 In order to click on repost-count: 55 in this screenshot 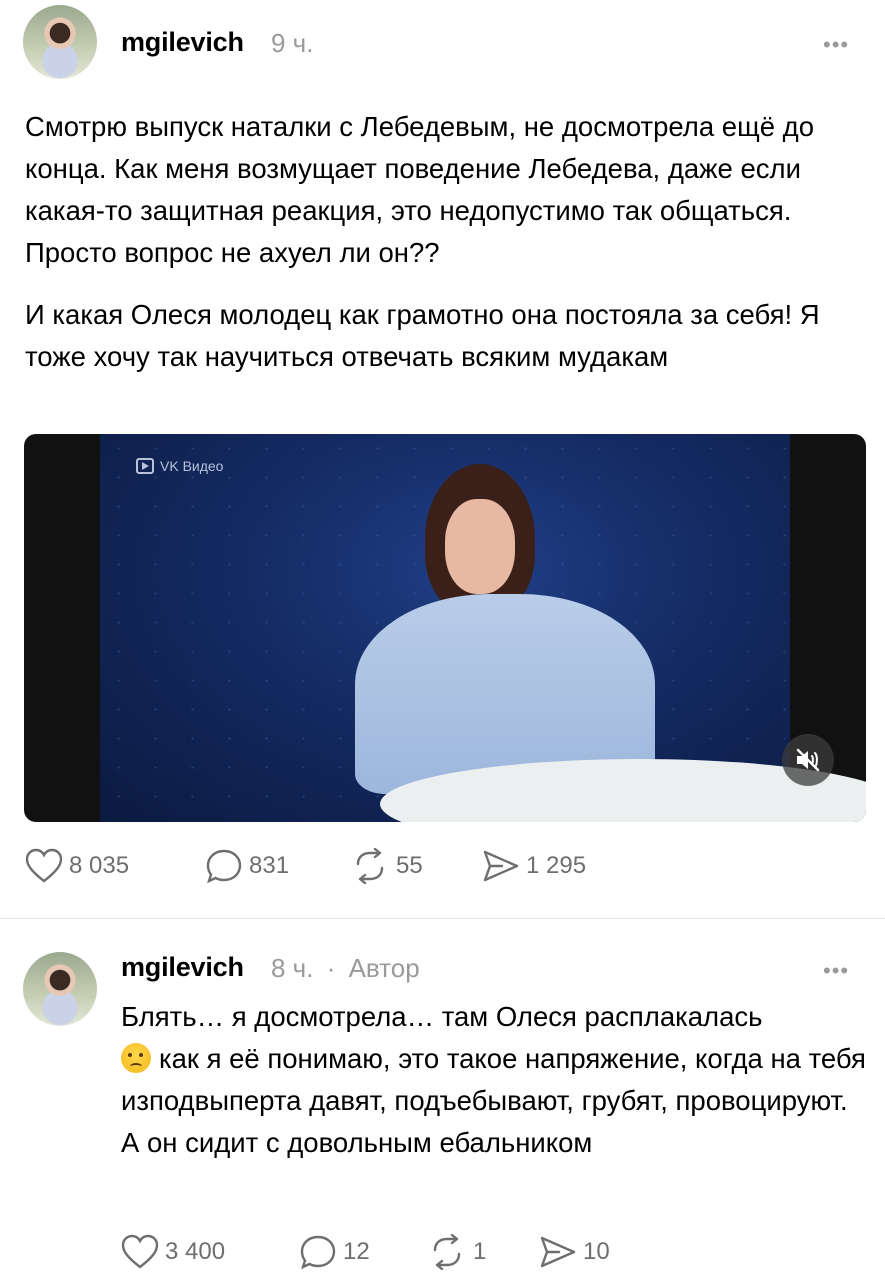, I will do `click(409, 865)`.